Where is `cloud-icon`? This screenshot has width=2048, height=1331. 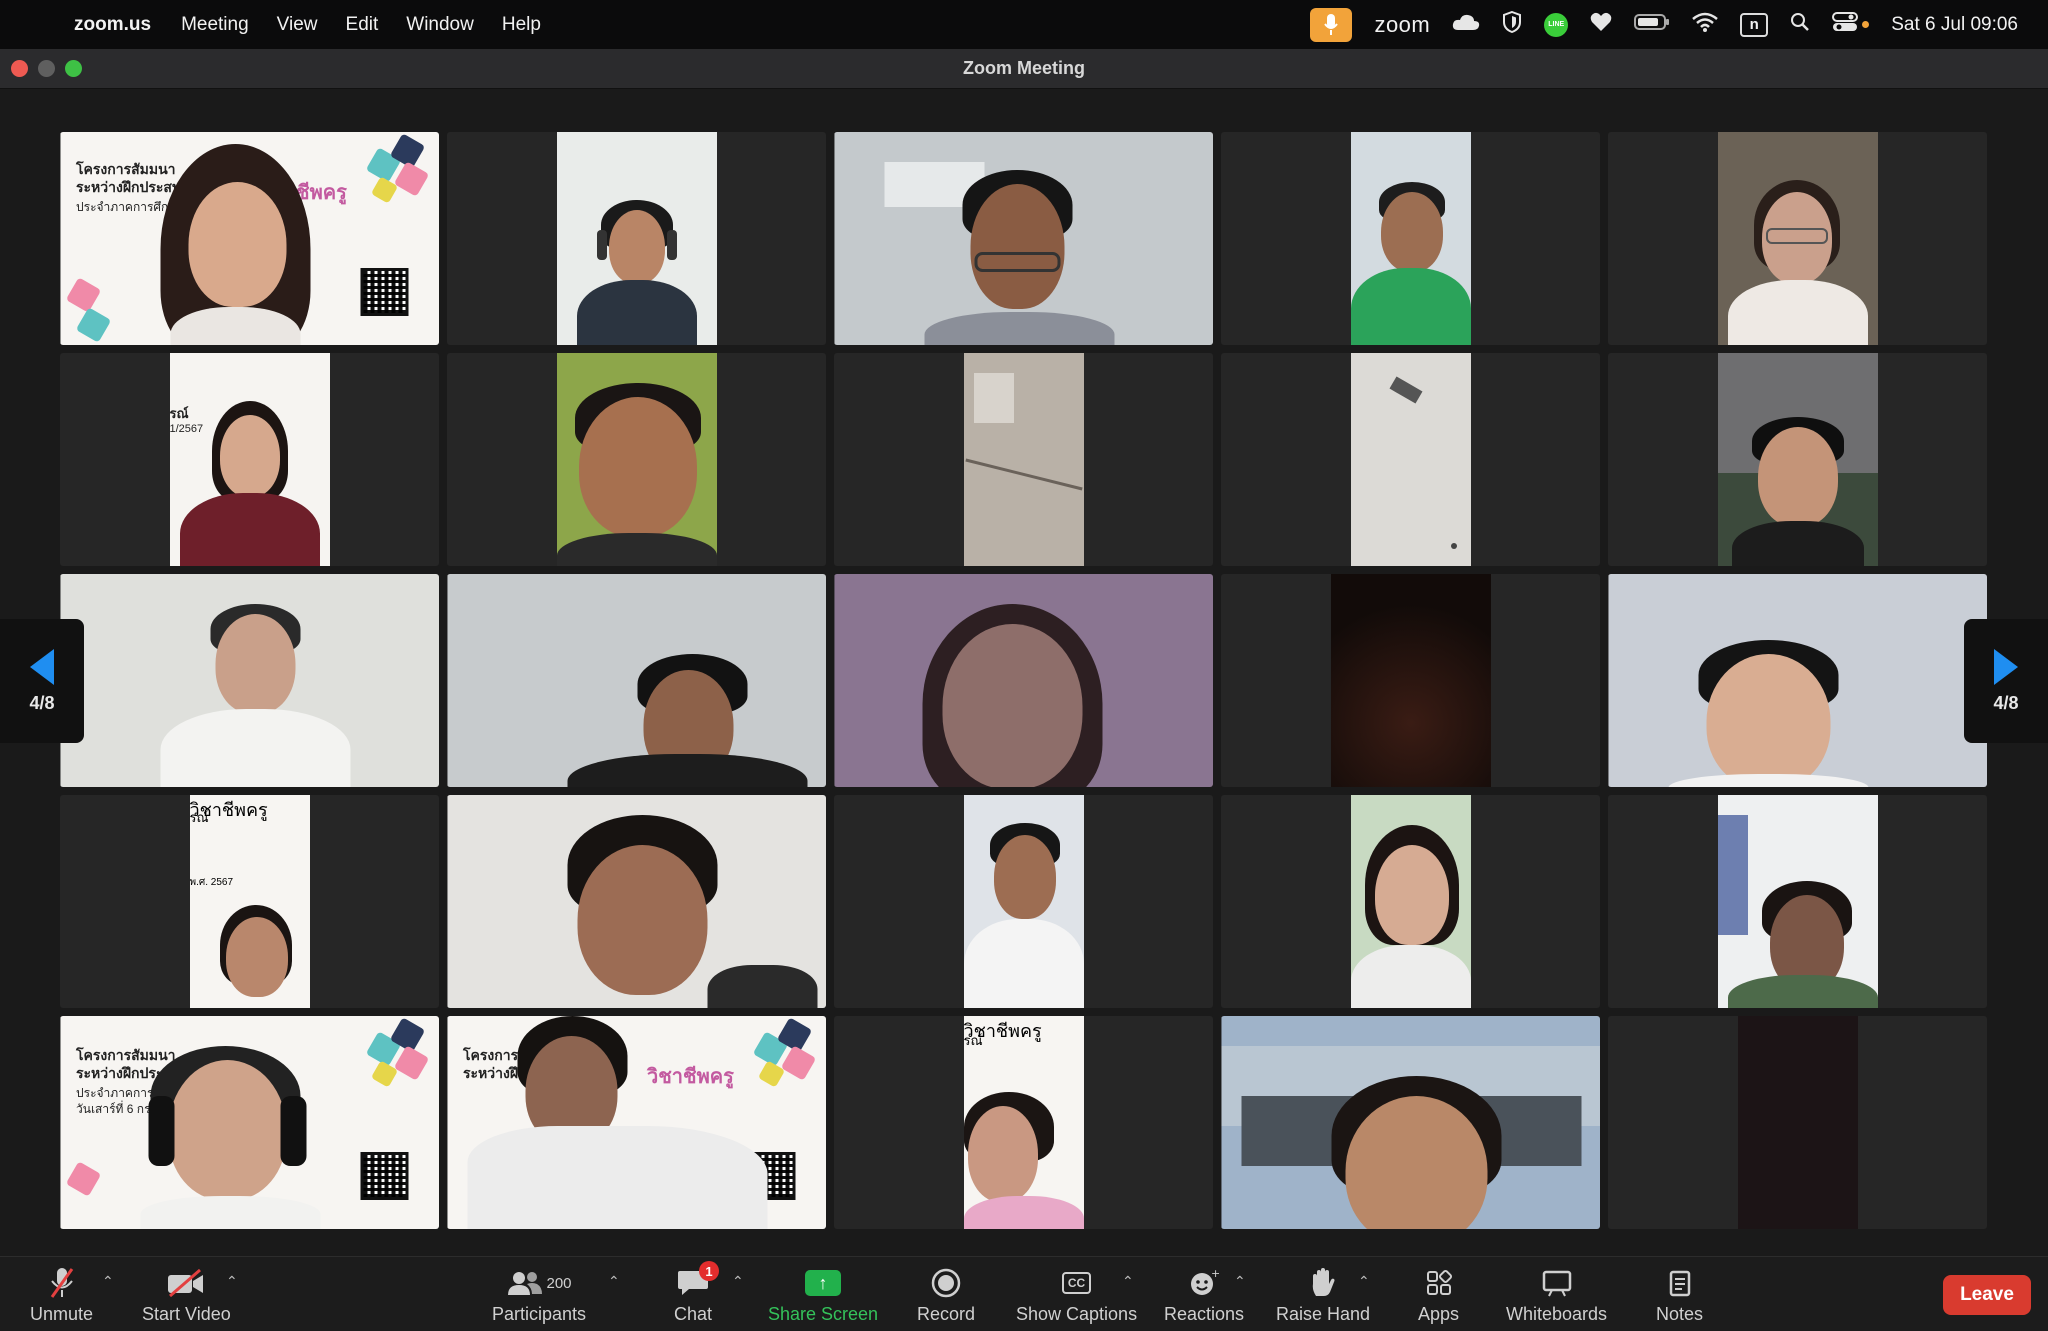
cloud-icon is located at coordinates (1466, 25).